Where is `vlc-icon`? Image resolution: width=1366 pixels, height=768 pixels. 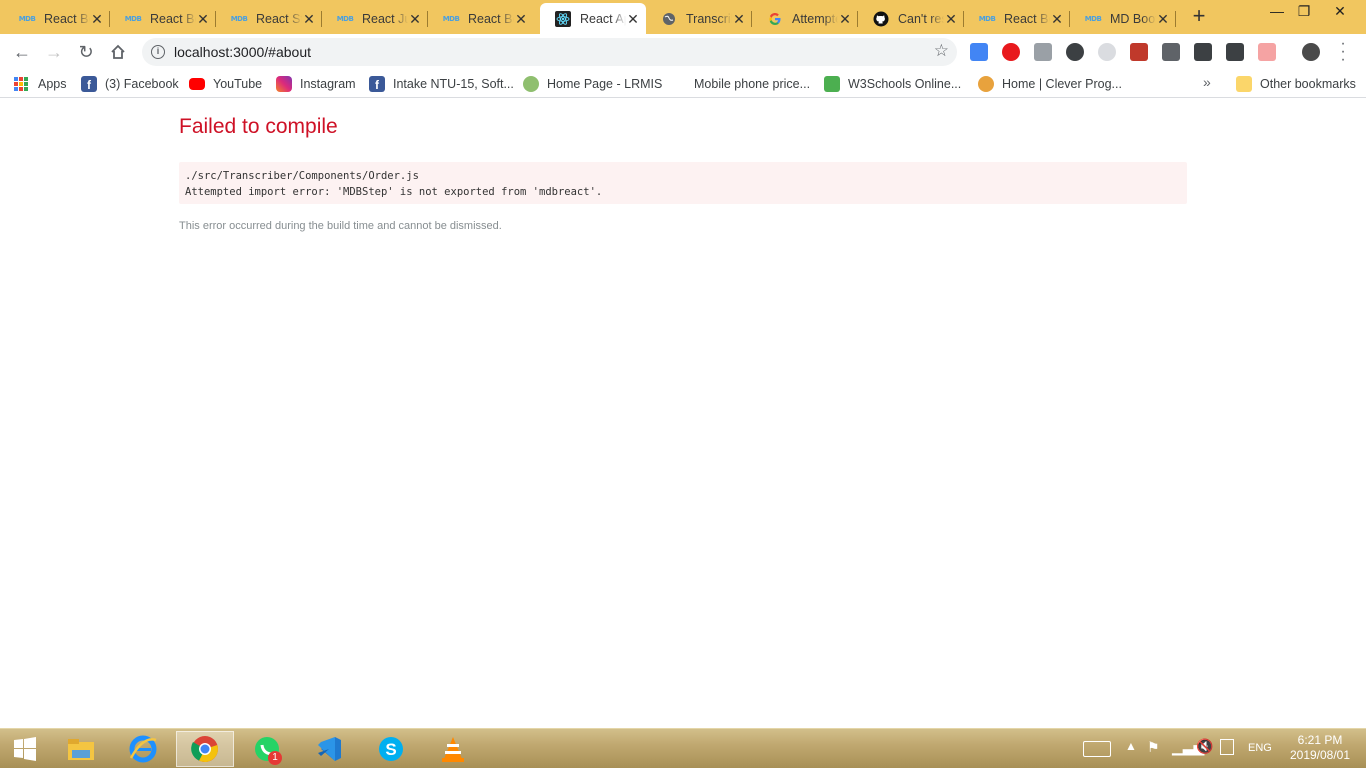
vlc-icon is located at coordinates (453, 749).